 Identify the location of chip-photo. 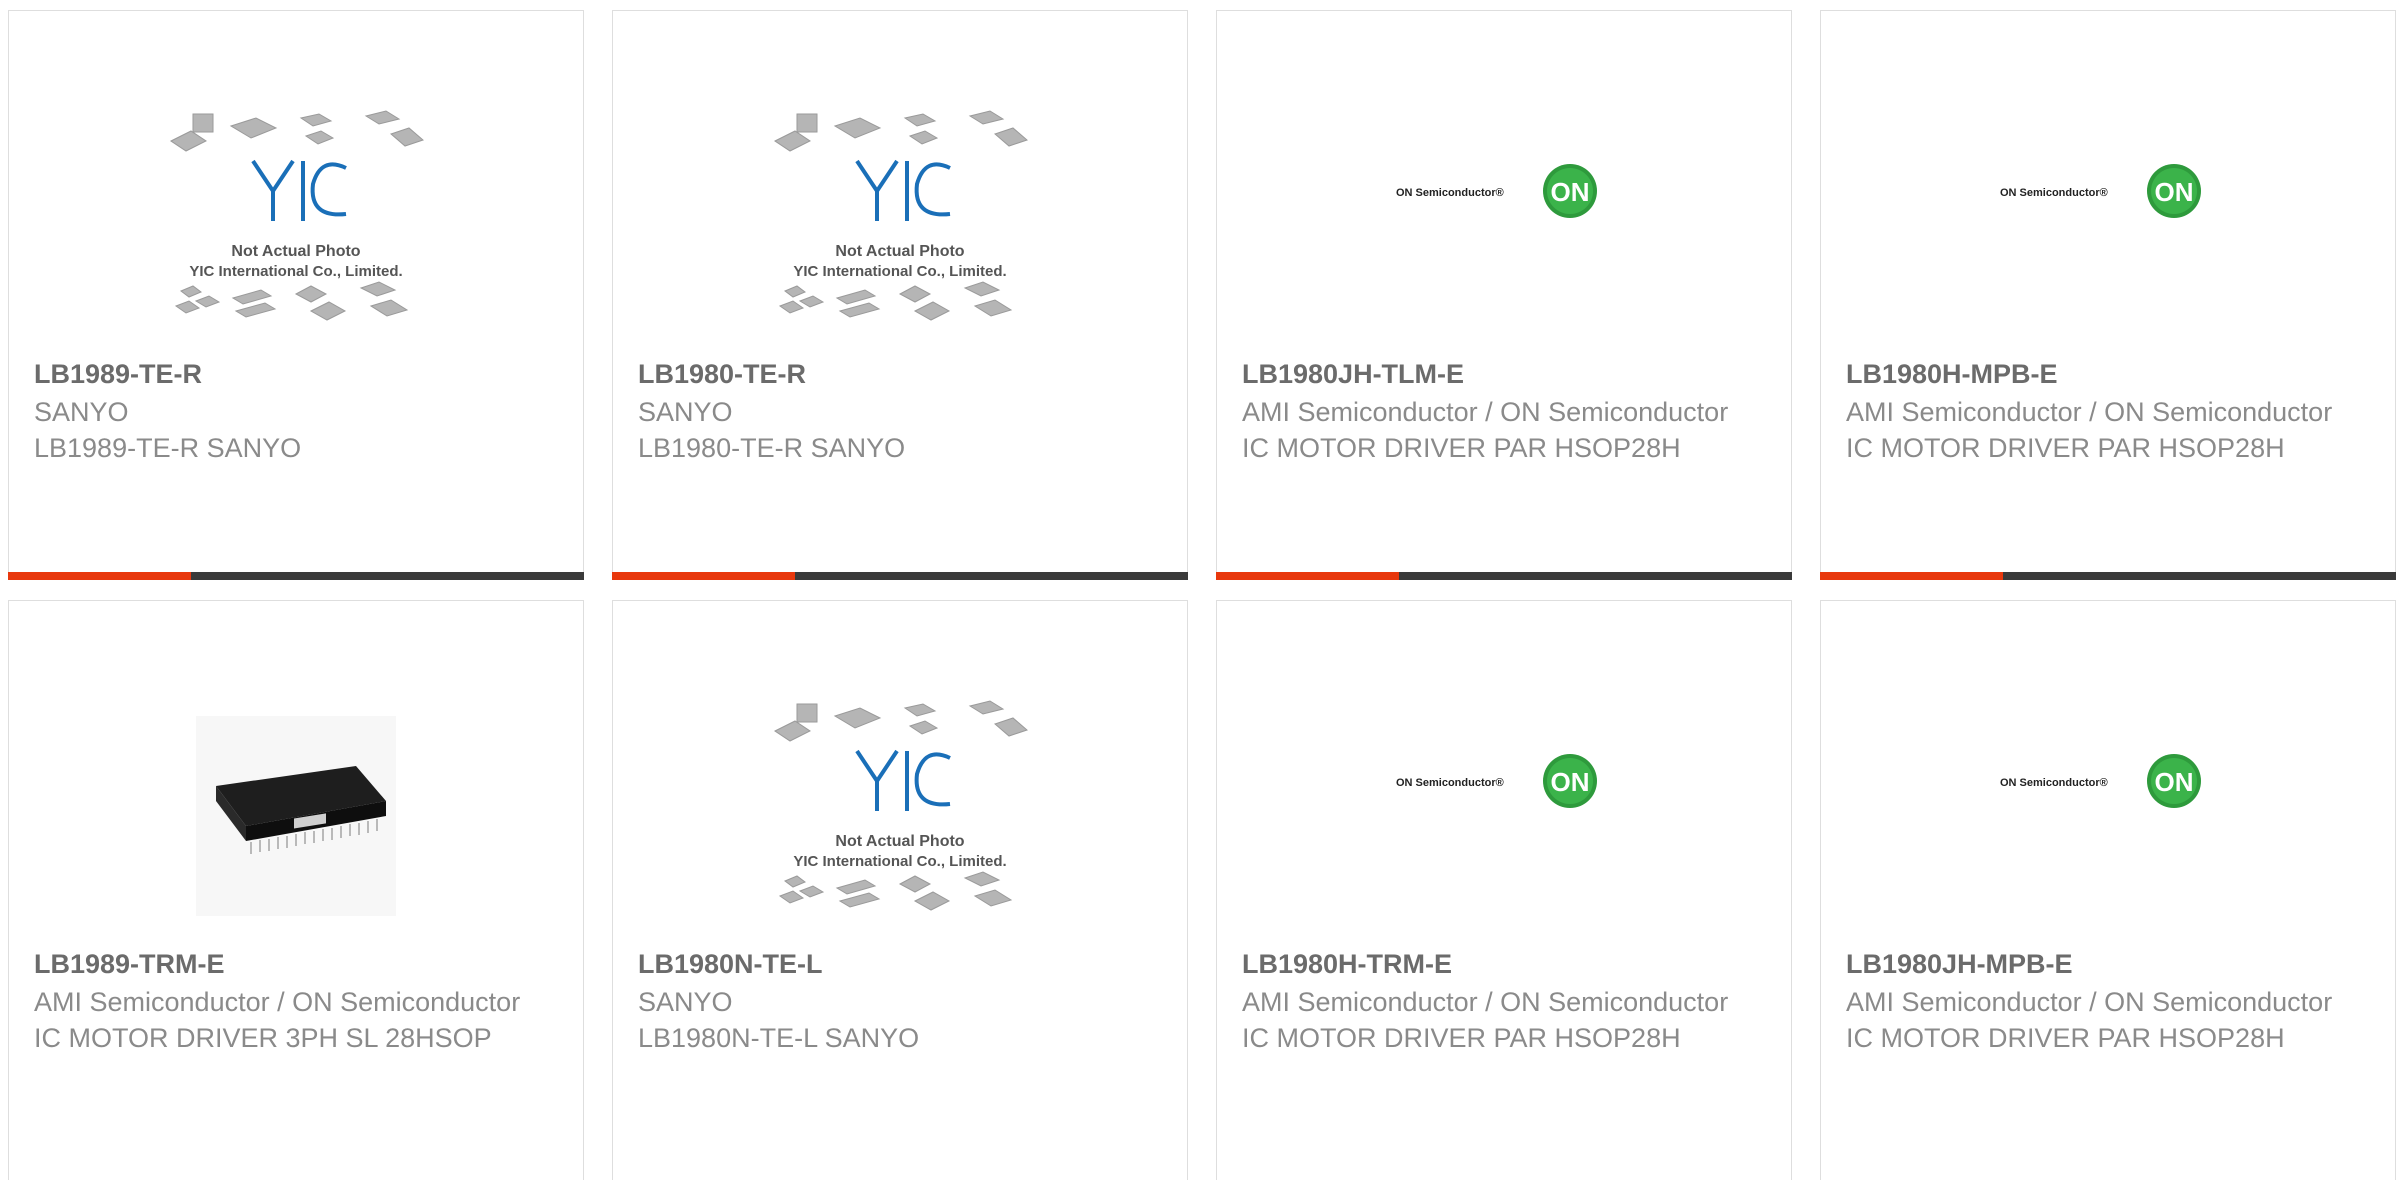
(296, 816).